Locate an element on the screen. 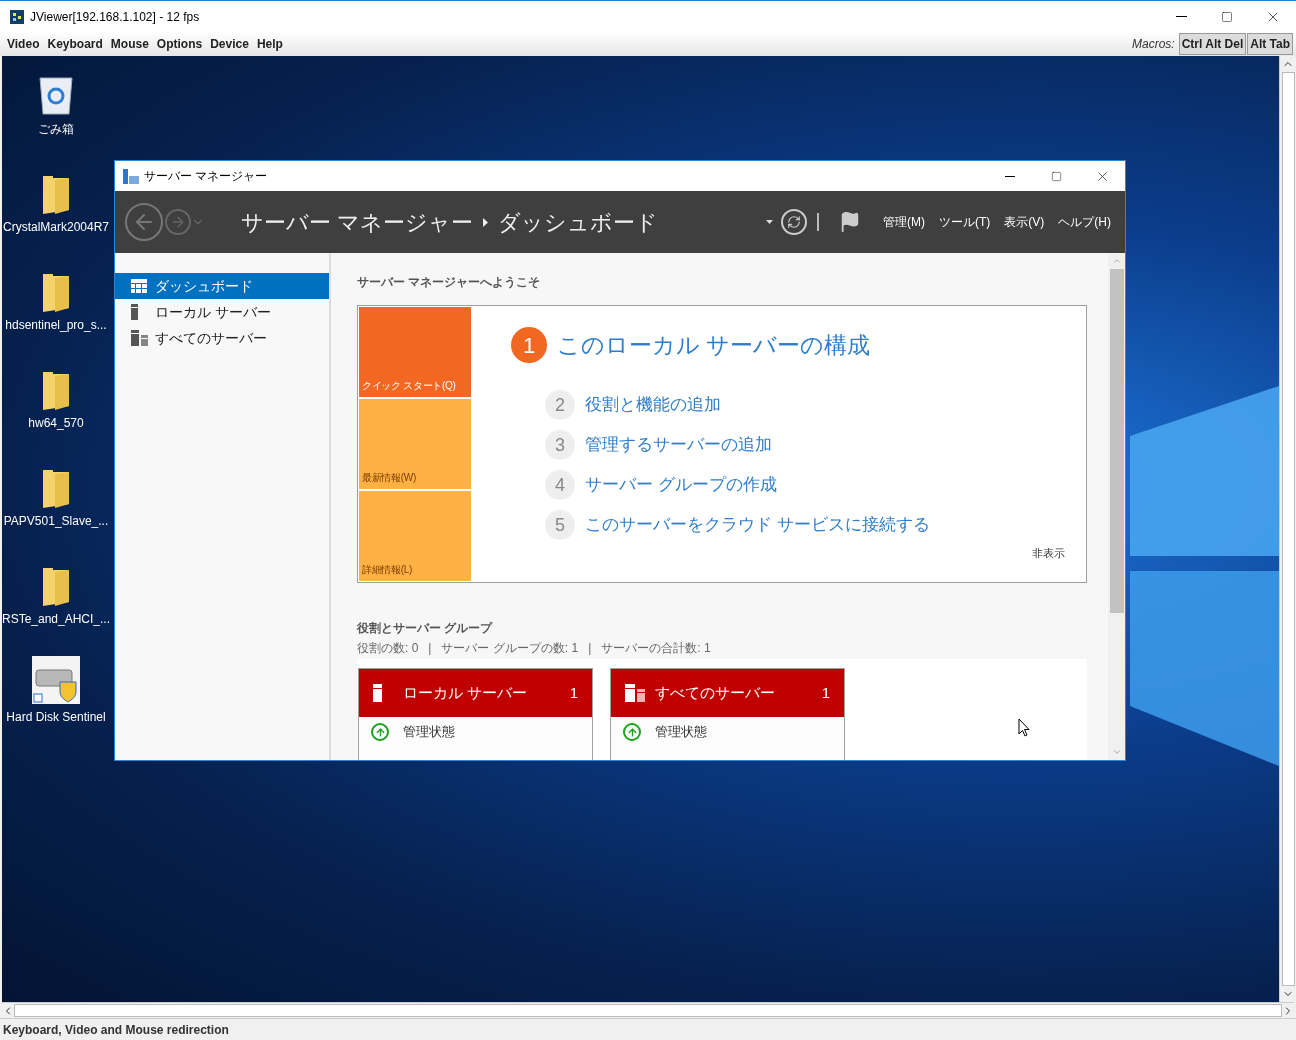  header-menu-item: ツール(T) is located at coordinates (965, 222).